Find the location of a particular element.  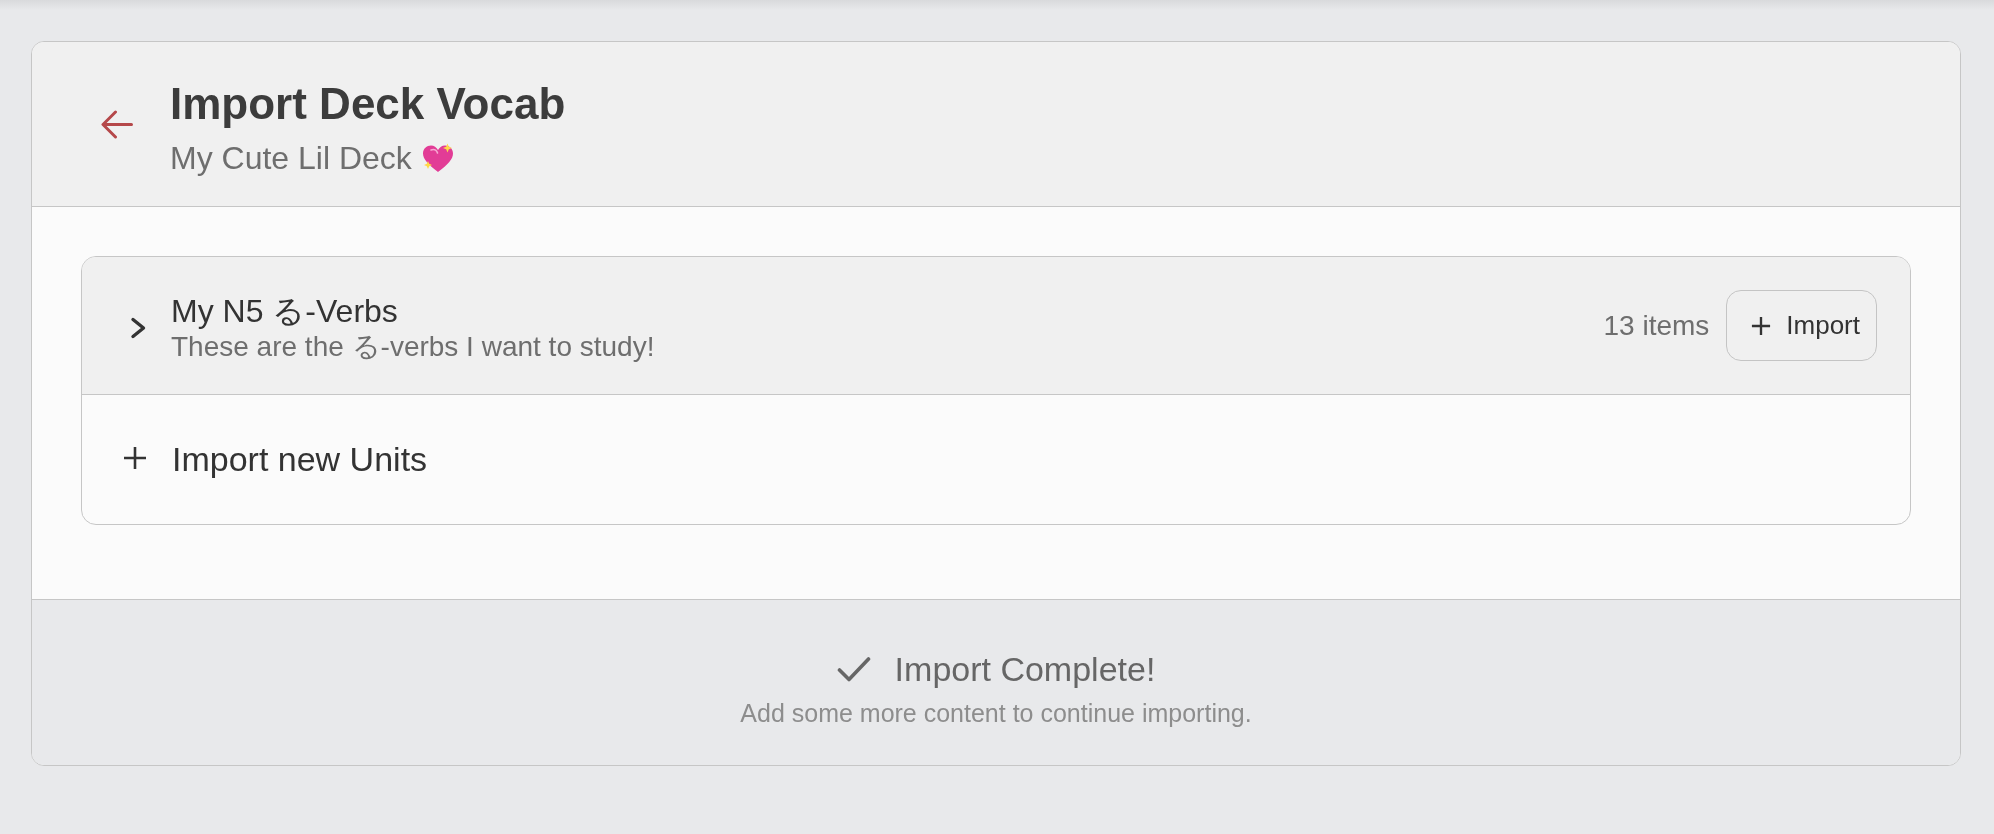

import-units-button: Import new Units is located at coordinates (996, 460).